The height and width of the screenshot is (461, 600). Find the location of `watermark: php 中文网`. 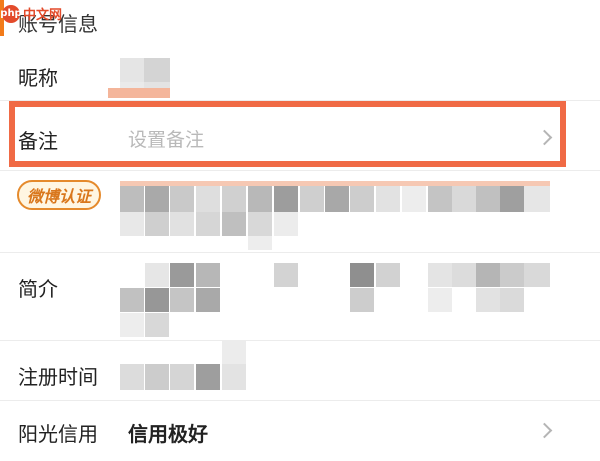

watermark: php 中文网 is located at coordinates (31, 13).